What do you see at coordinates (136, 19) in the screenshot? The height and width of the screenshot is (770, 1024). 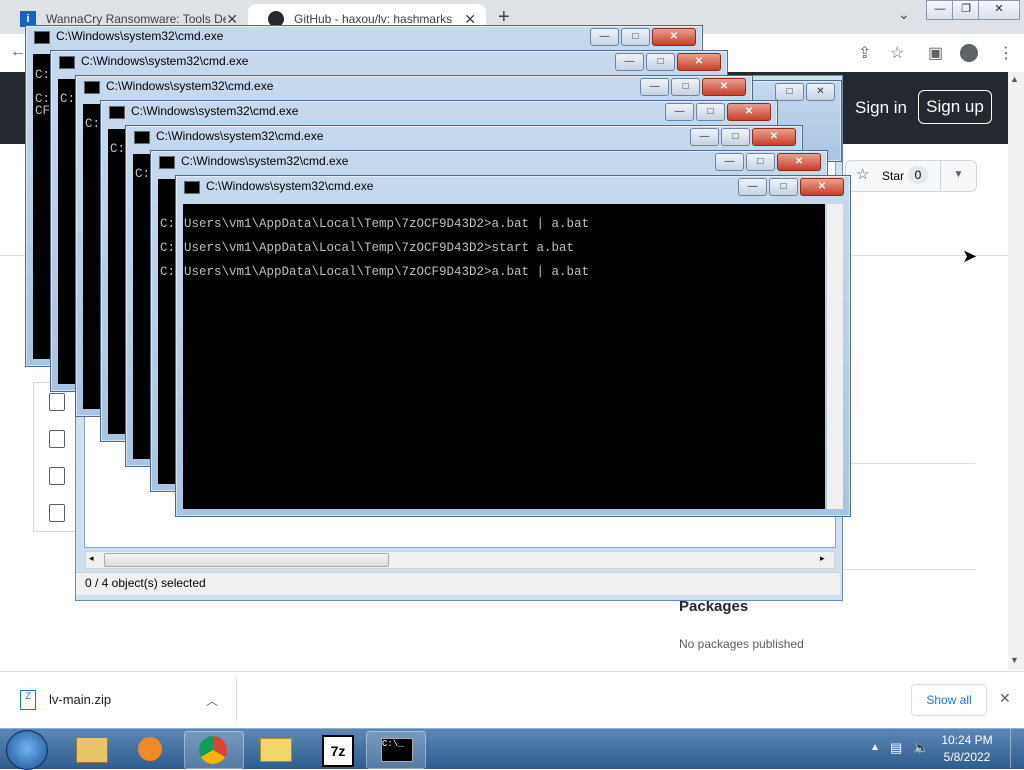 I see `tab-label: WannaCry Ransomware: Tools De` at bounding box center [136, 19].